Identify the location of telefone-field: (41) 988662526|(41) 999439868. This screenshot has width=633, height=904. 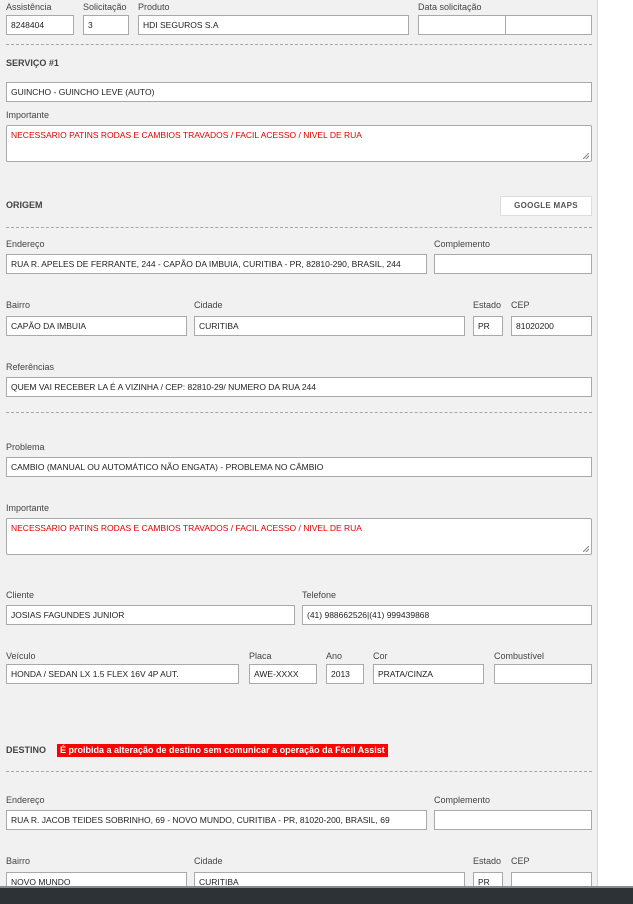
(447, 615).